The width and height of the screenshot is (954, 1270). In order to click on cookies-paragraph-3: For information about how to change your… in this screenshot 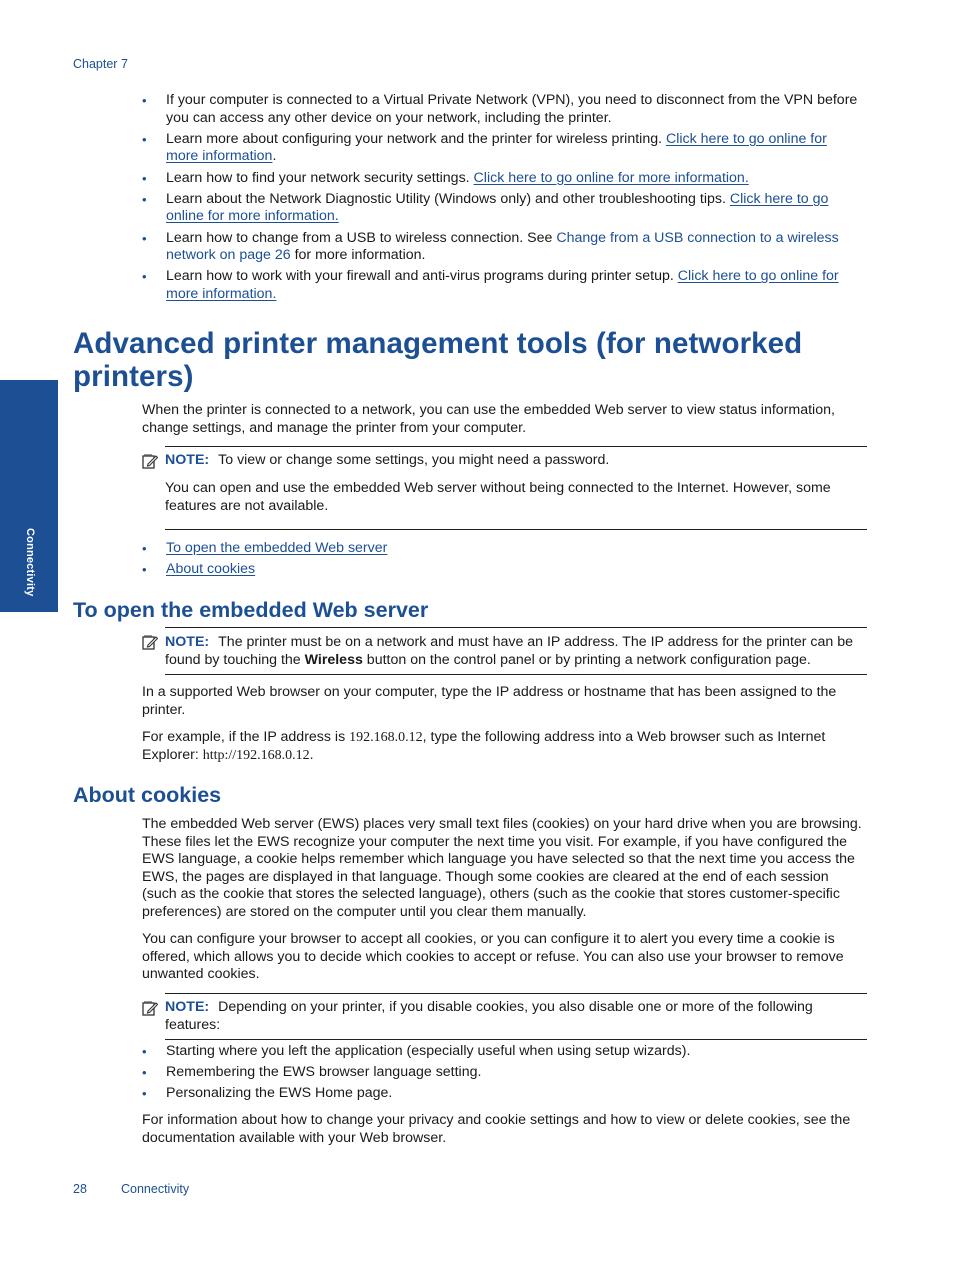, I will do `click(496, 1129)`.